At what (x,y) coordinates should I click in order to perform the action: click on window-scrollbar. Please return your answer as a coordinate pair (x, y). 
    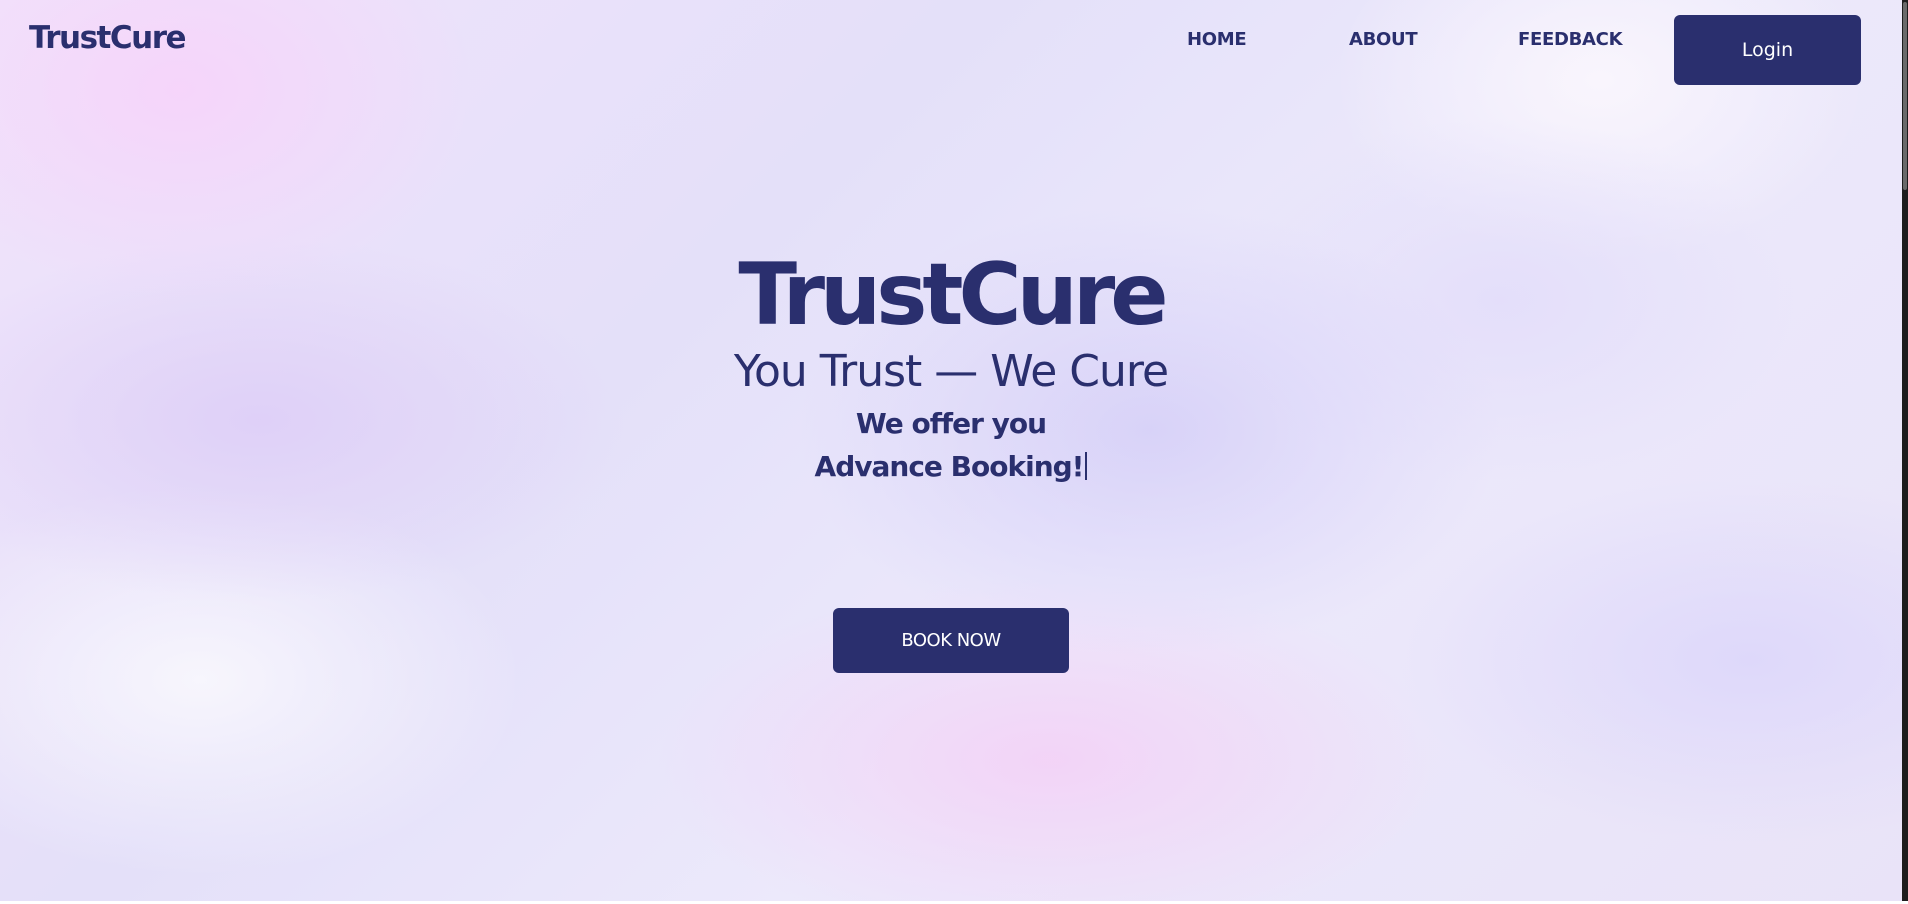
    Looking at the image, I should click on (1905, 452).